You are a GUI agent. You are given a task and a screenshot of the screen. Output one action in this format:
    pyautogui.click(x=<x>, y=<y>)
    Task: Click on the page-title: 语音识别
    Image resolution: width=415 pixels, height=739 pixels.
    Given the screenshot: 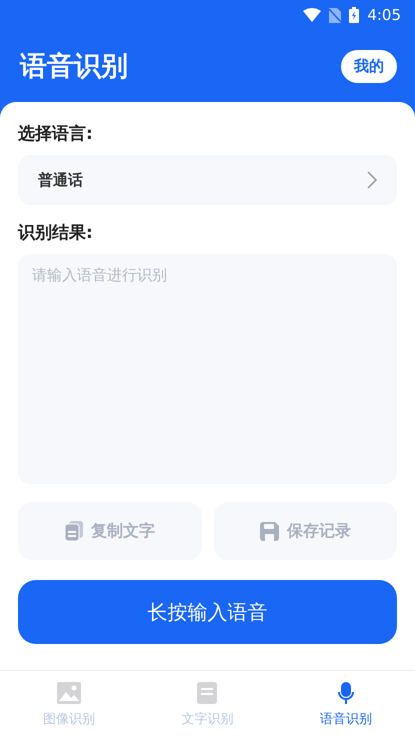 What is the action you would take?
    pyautogui.click(x=74, y=67)
    